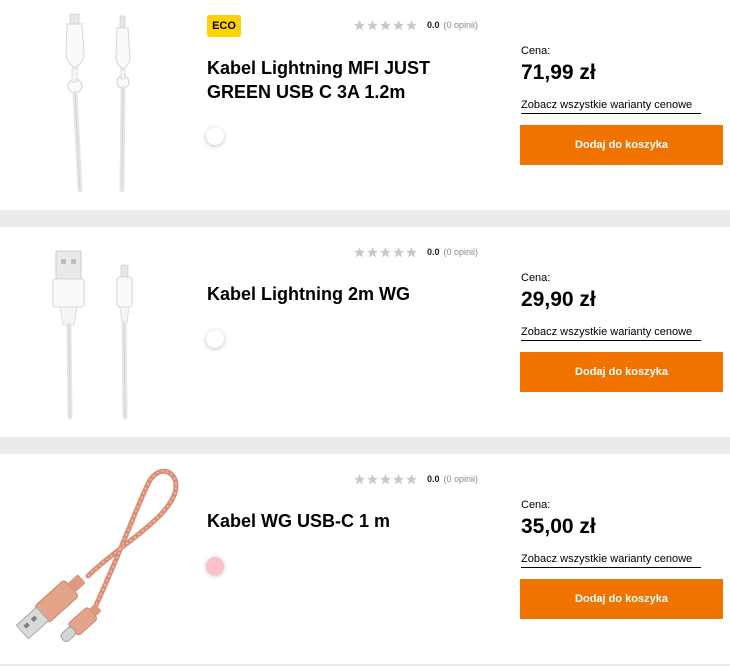 Image resolution: width=730 pixels, height=666 pixels. I want to click on product-title: Kabel Lightning 2m WG, so click(337, 294).